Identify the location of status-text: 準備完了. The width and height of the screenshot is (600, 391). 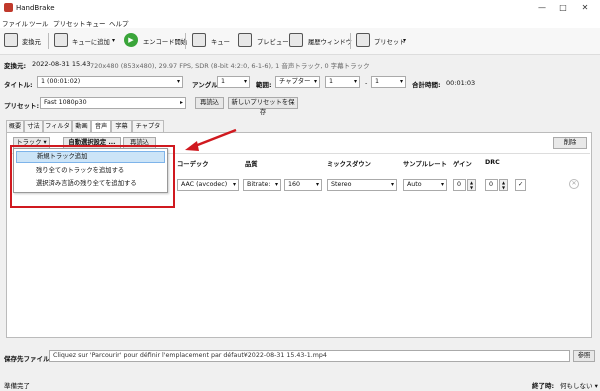
(17, 386).